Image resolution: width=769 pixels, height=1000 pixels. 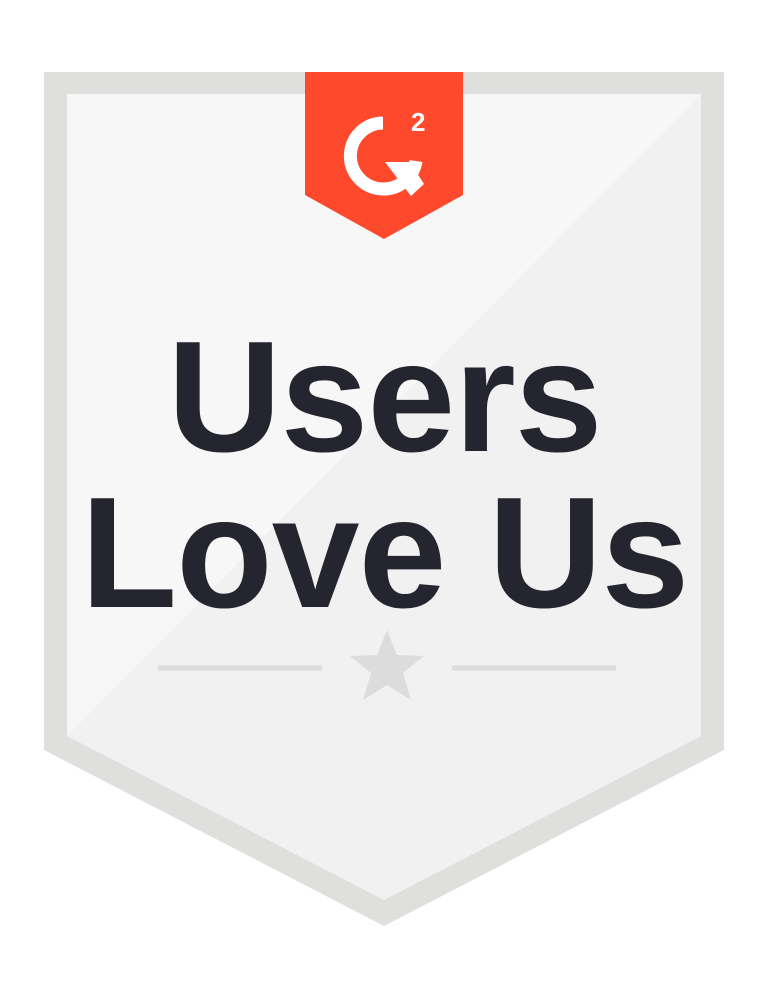 I want to click on headline-line-1: Users, so click(x=384, y=397).